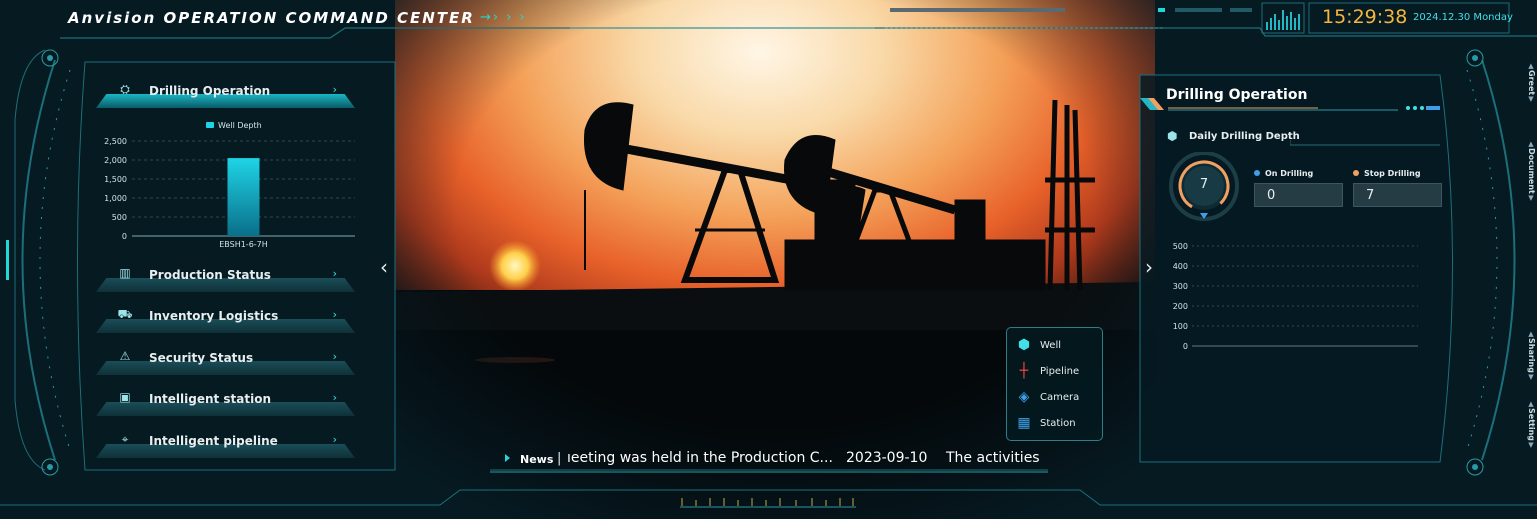 Image resolution: width=1537 pixels, height=519 pixels. What do you see at coordinates (243, 244) in the screenshot?
I see `x-tick-label: EBSH1-6-7H` at bounding box center [243, 244].